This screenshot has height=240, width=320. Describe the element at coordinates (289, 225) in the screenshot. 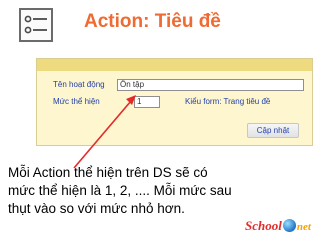

I see `globe-icon` at that location.